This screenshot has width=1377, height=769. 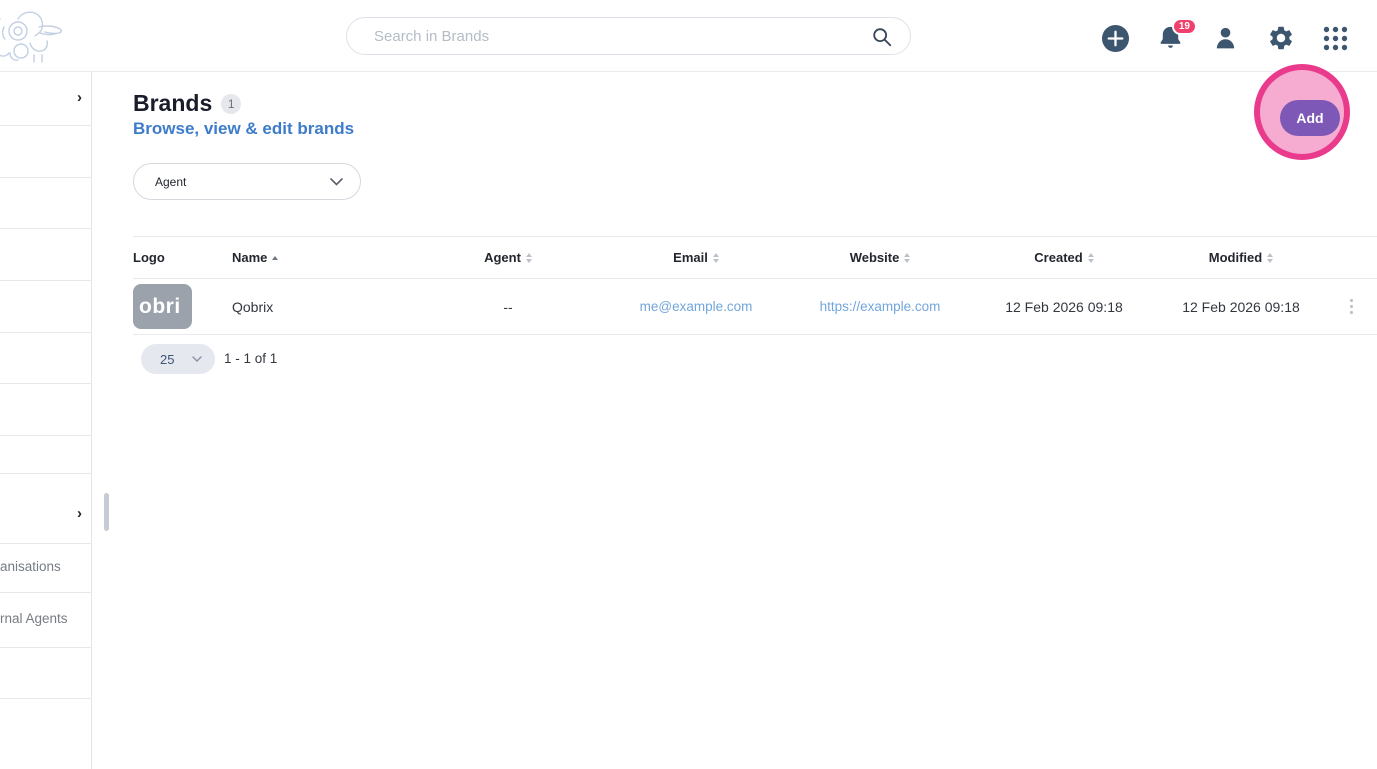 I want to click on topbar-icons: 19, so click(x=1225, y=37).